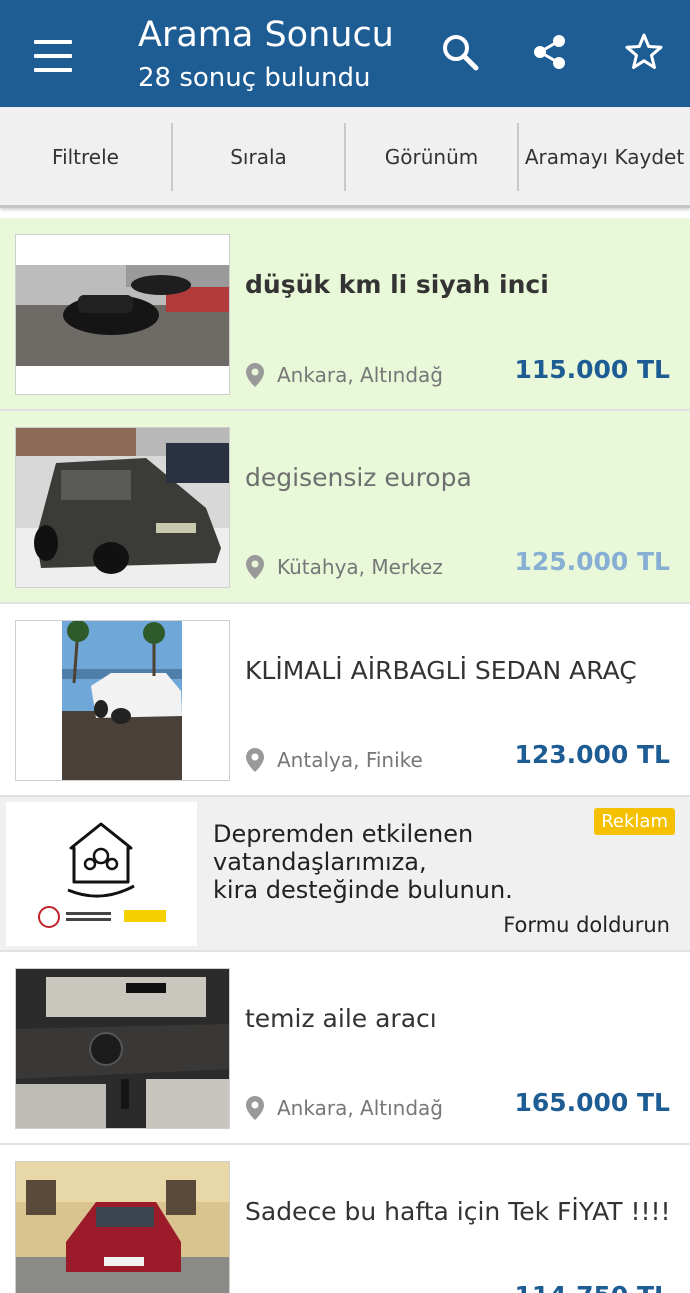  I want to click on listing-price: 114.750 TL, so click(592, 1287).